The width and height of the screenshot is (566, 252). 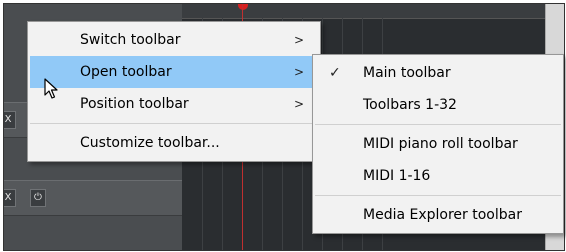 I want to click on menu-item-switch-toolbar: Switch toolbar >, so click(x=174, y=40).